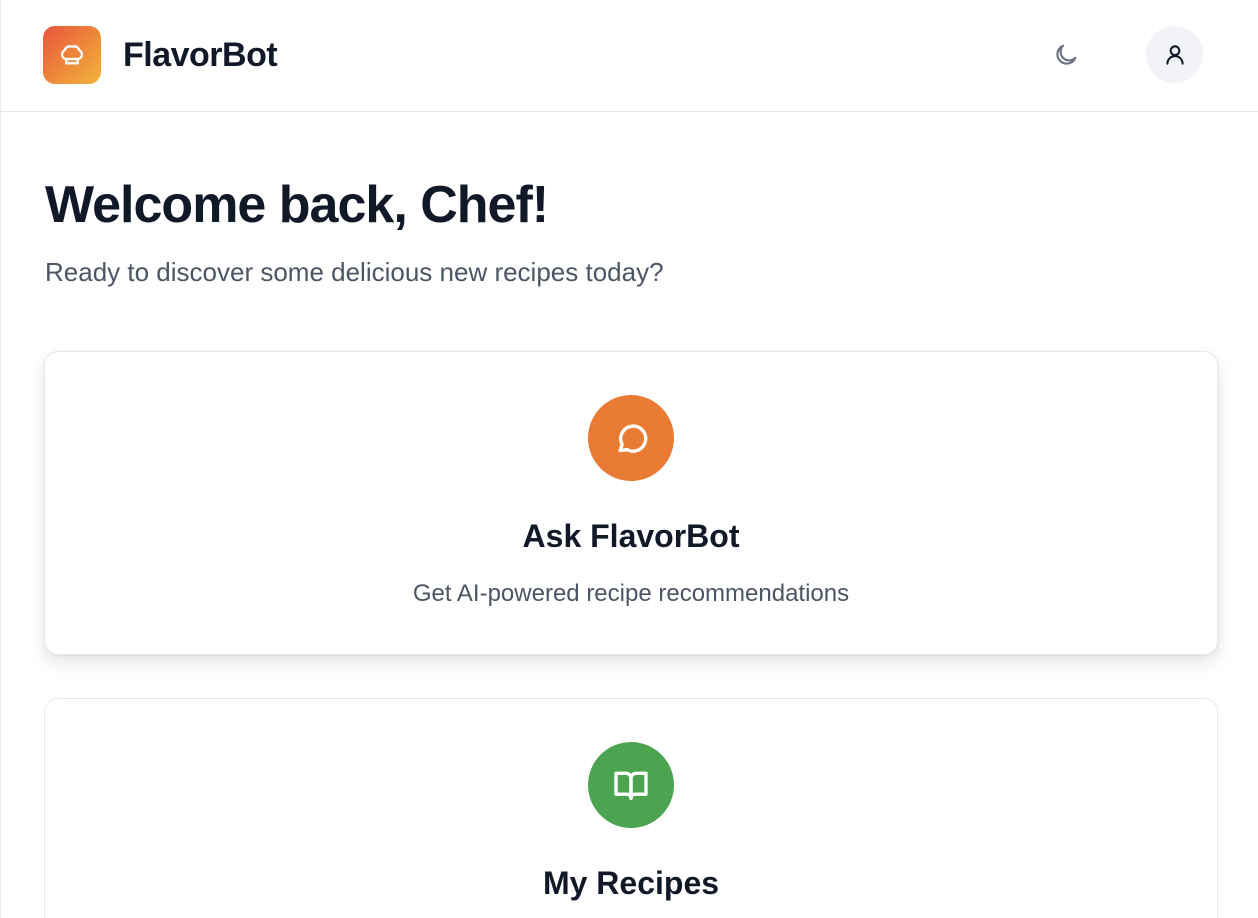 The image size is (1258, 918). What do you see at coordinates (629, 56) in the screenshot?
I see `top-header: FlavorBot` at bounding box center [629, 56].